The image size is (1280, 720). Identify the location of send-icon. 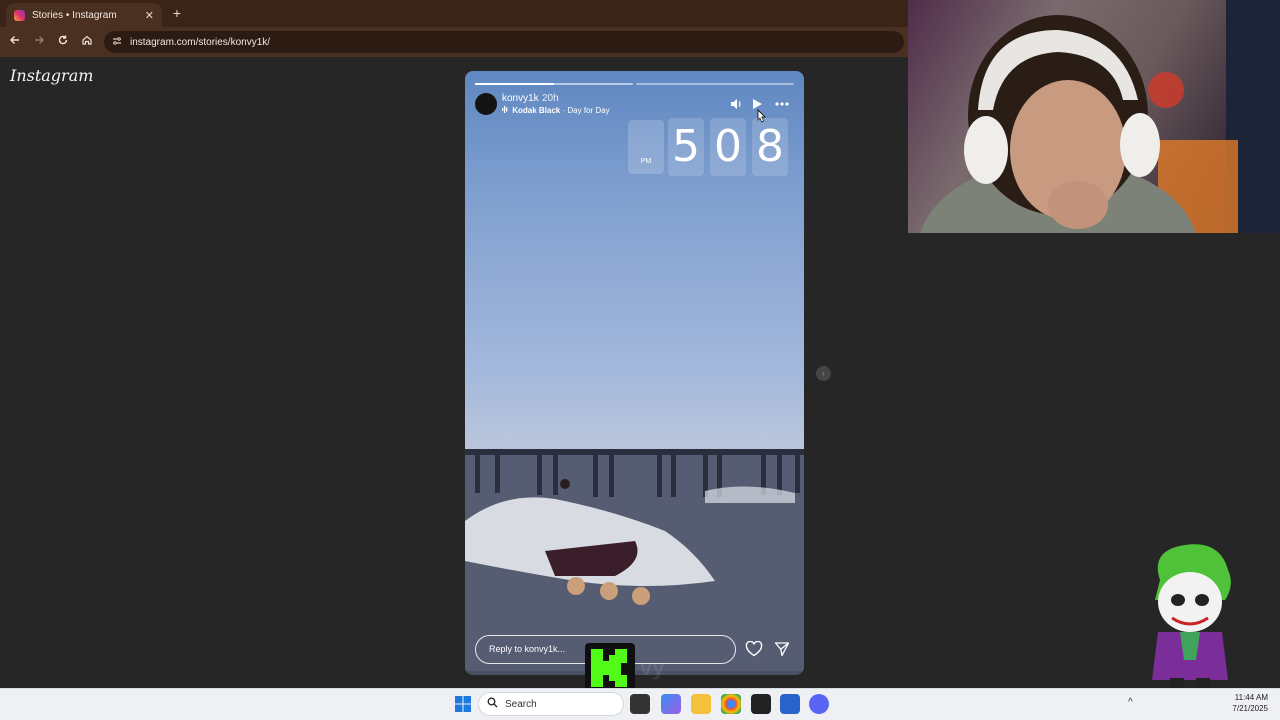
(782, 649).